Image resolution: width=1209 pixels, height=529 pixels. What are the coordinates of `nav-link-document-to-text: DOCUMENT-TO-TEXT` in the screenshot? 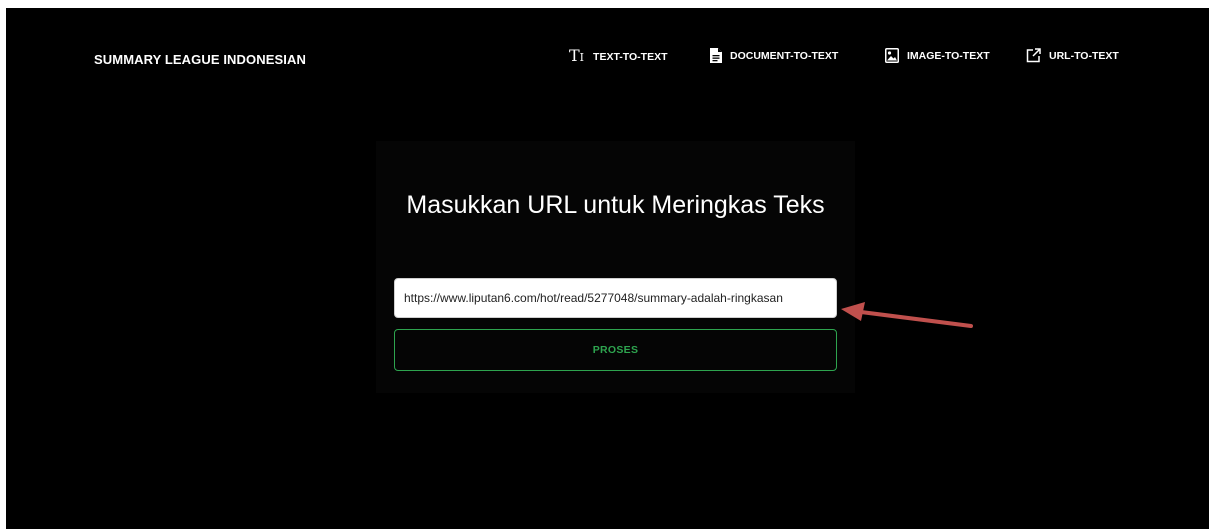 It's located at (774, 55).